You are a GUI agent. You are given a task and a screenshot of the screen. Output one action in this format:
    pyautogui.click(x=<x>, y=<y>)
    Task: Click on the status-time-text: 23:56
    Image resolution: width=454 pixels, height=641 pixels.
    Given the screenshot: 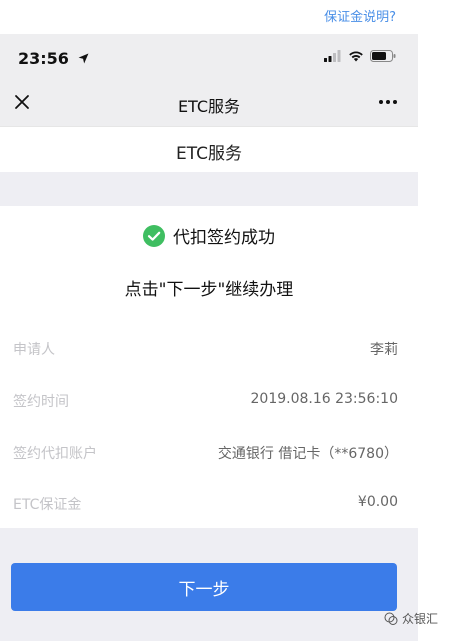 What is the action you would take?
    pyautogui.click(x=43, y=58)
    